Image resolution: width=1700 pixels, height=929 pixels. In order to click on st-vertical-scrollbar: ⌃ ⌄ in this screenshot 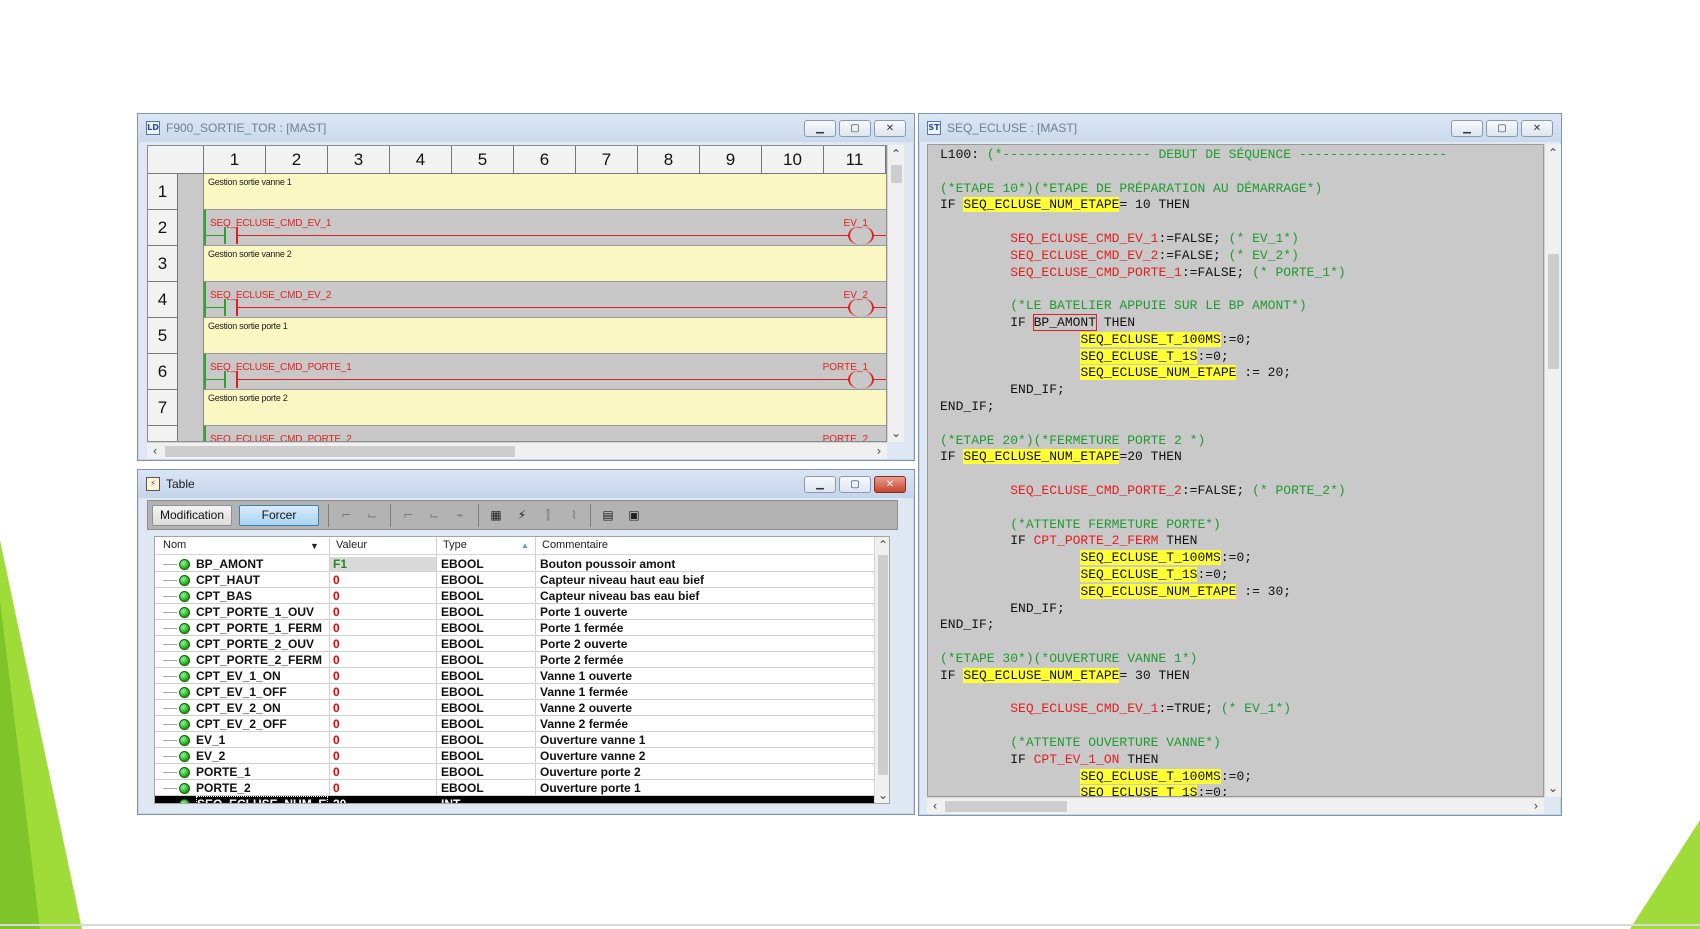, I will do `click(1552, 470)`.